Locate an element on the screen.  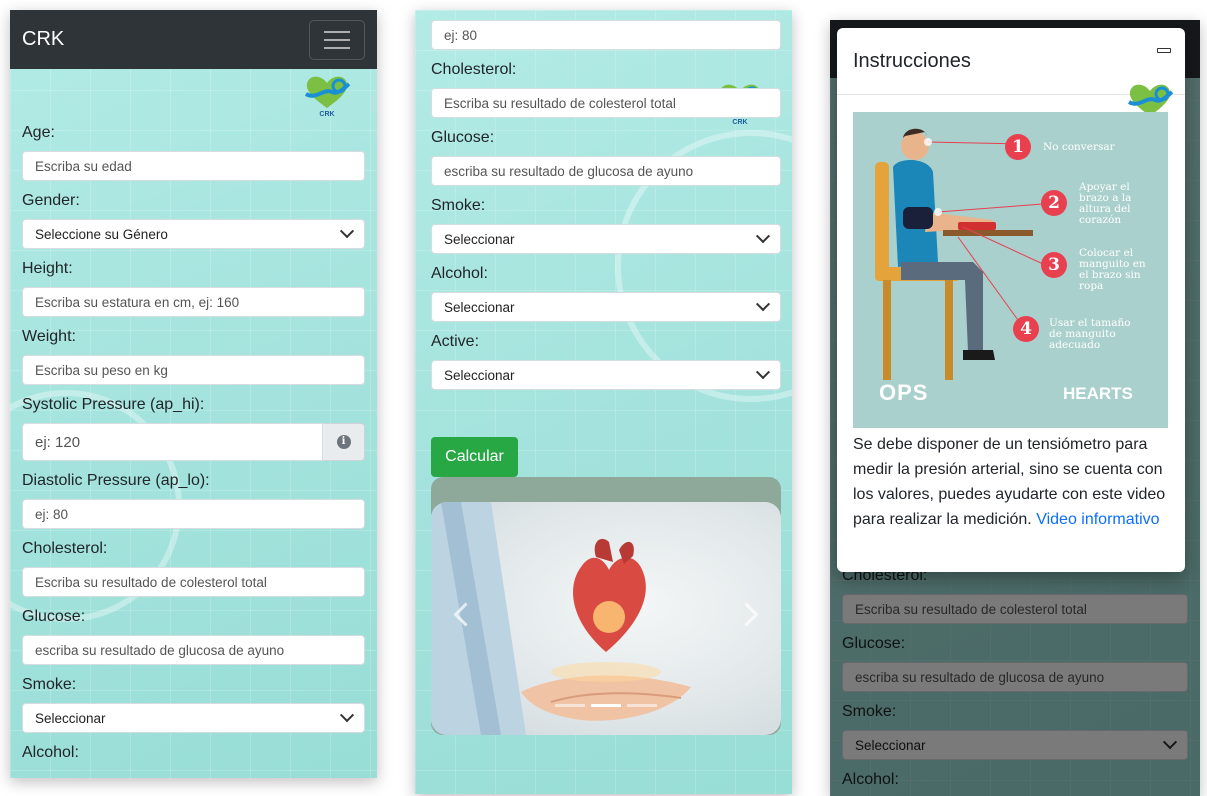
systolic-info-button: i is located at coordinates (344, 442).